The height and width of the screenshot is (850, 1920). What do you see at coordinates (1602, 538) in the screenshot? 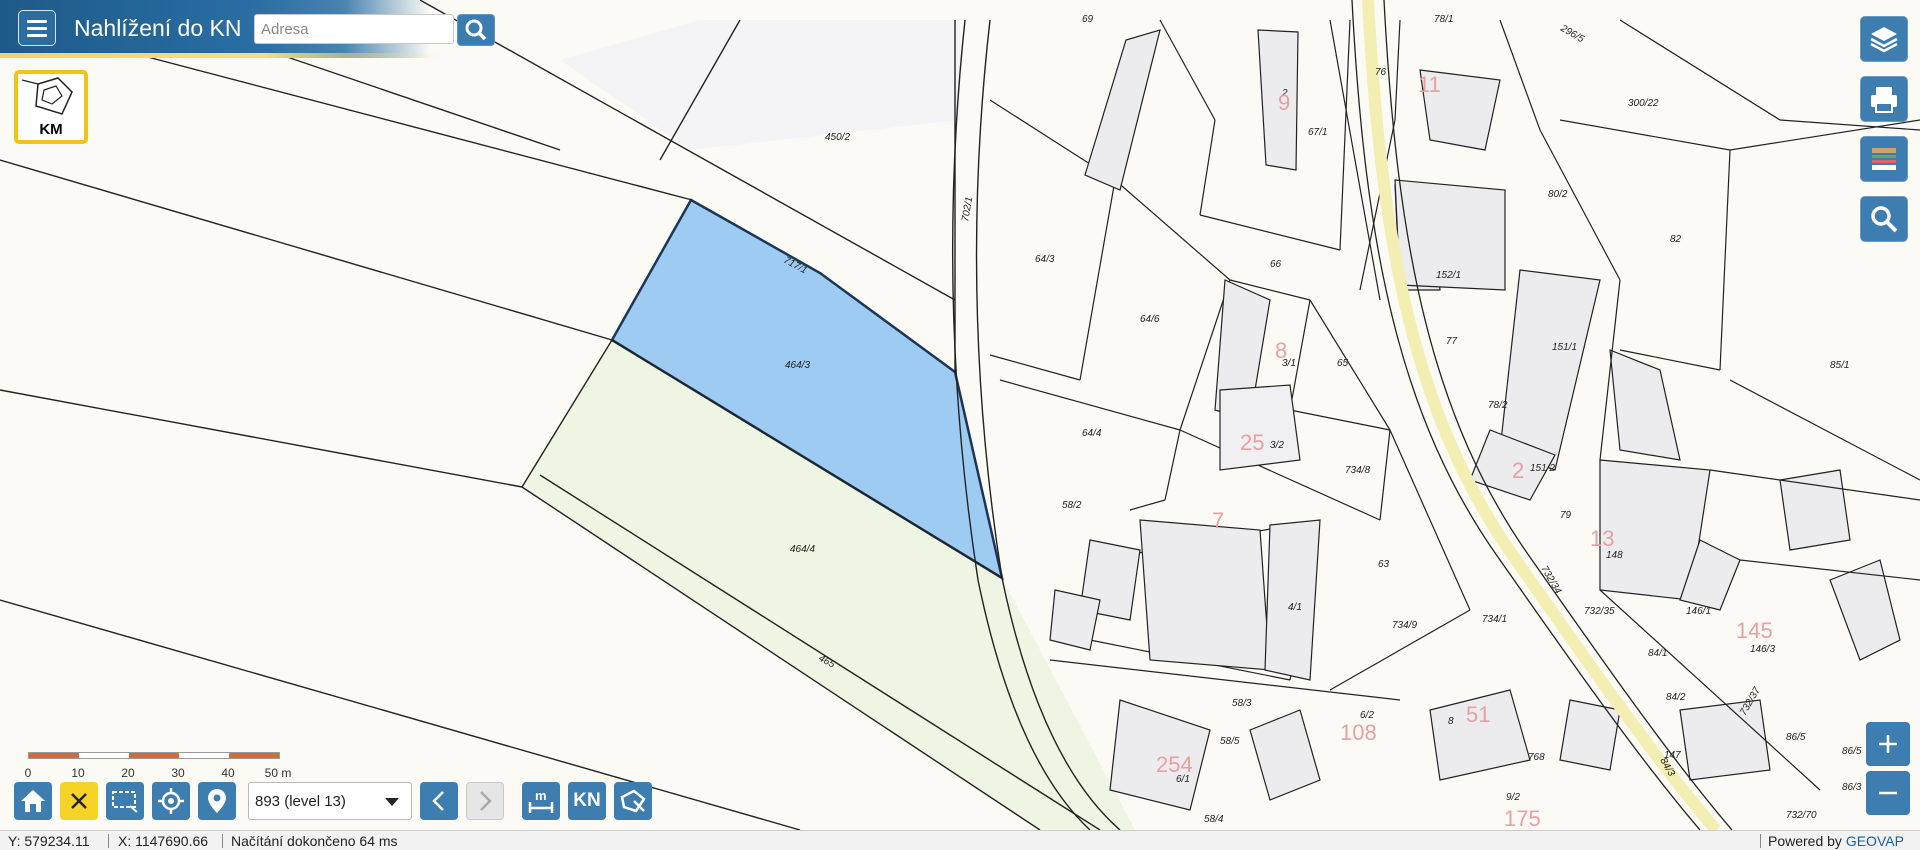
I see `svg-text: 13` at bounding box center [1602, 538].